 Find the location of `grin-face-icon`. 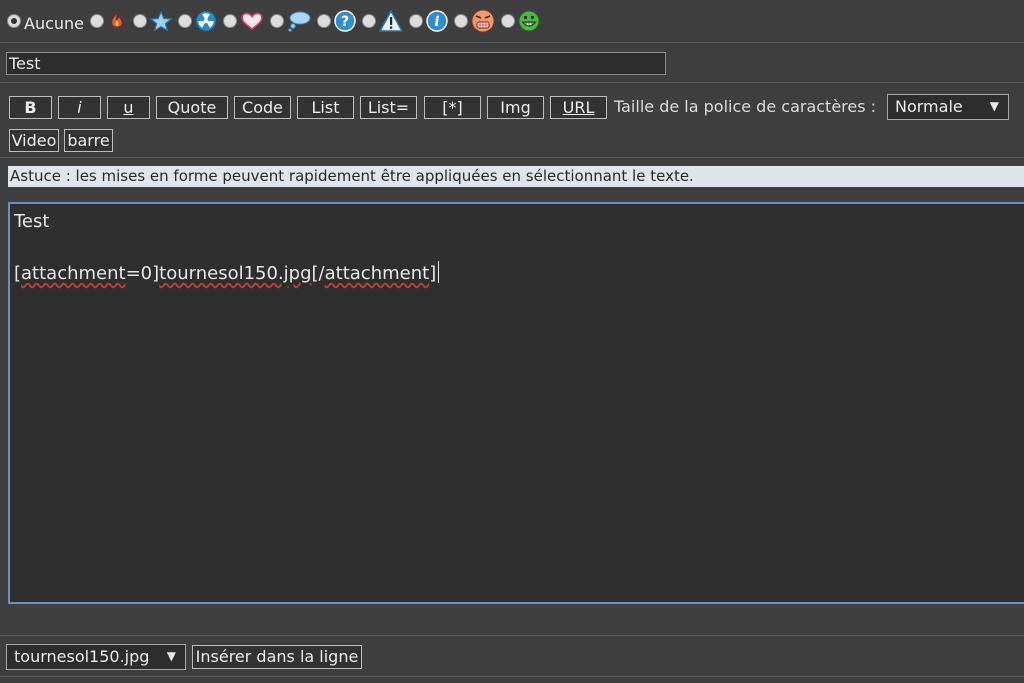

grin-face-icon is located at coordinates (529, 21).